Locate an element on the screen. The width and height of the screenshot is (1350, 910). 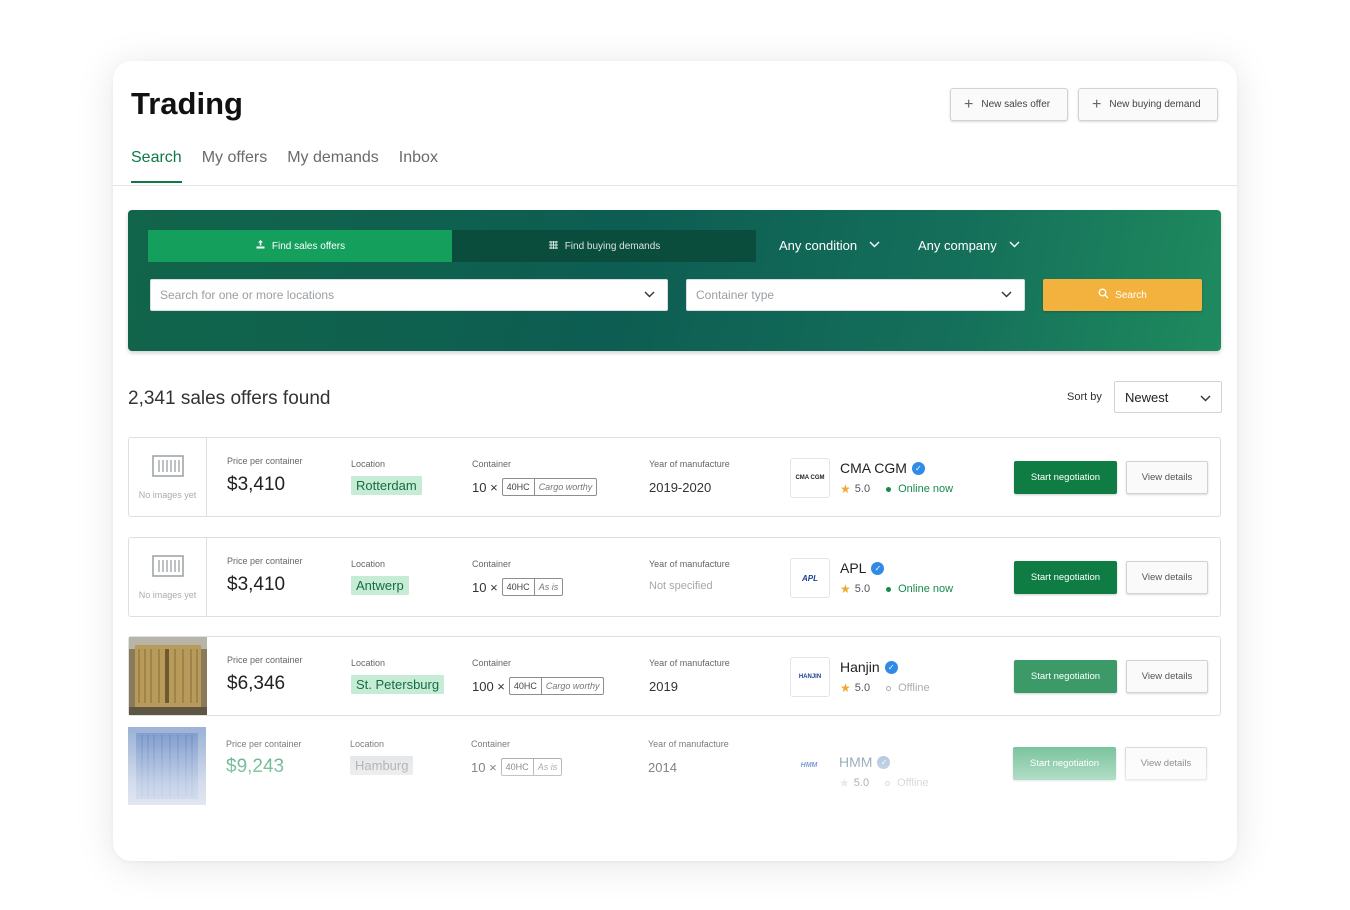
company-filter: Any company is located at coordinates (969, 245).